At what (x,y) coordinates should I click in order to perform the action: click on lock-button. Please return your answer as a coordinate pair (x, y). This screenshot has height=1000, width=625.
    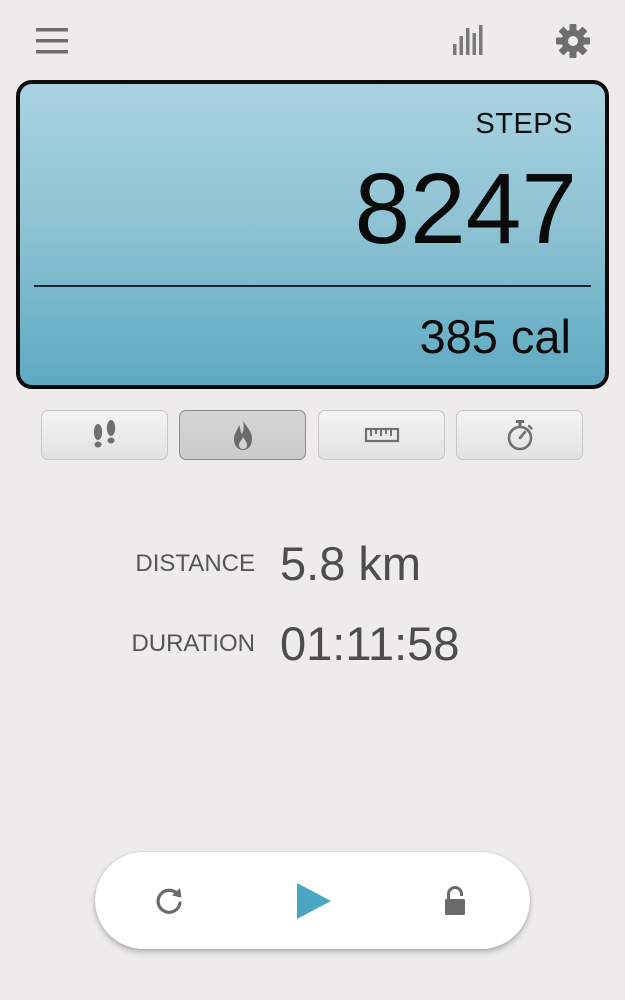
    Looking at the image, I should click on (455, 900).